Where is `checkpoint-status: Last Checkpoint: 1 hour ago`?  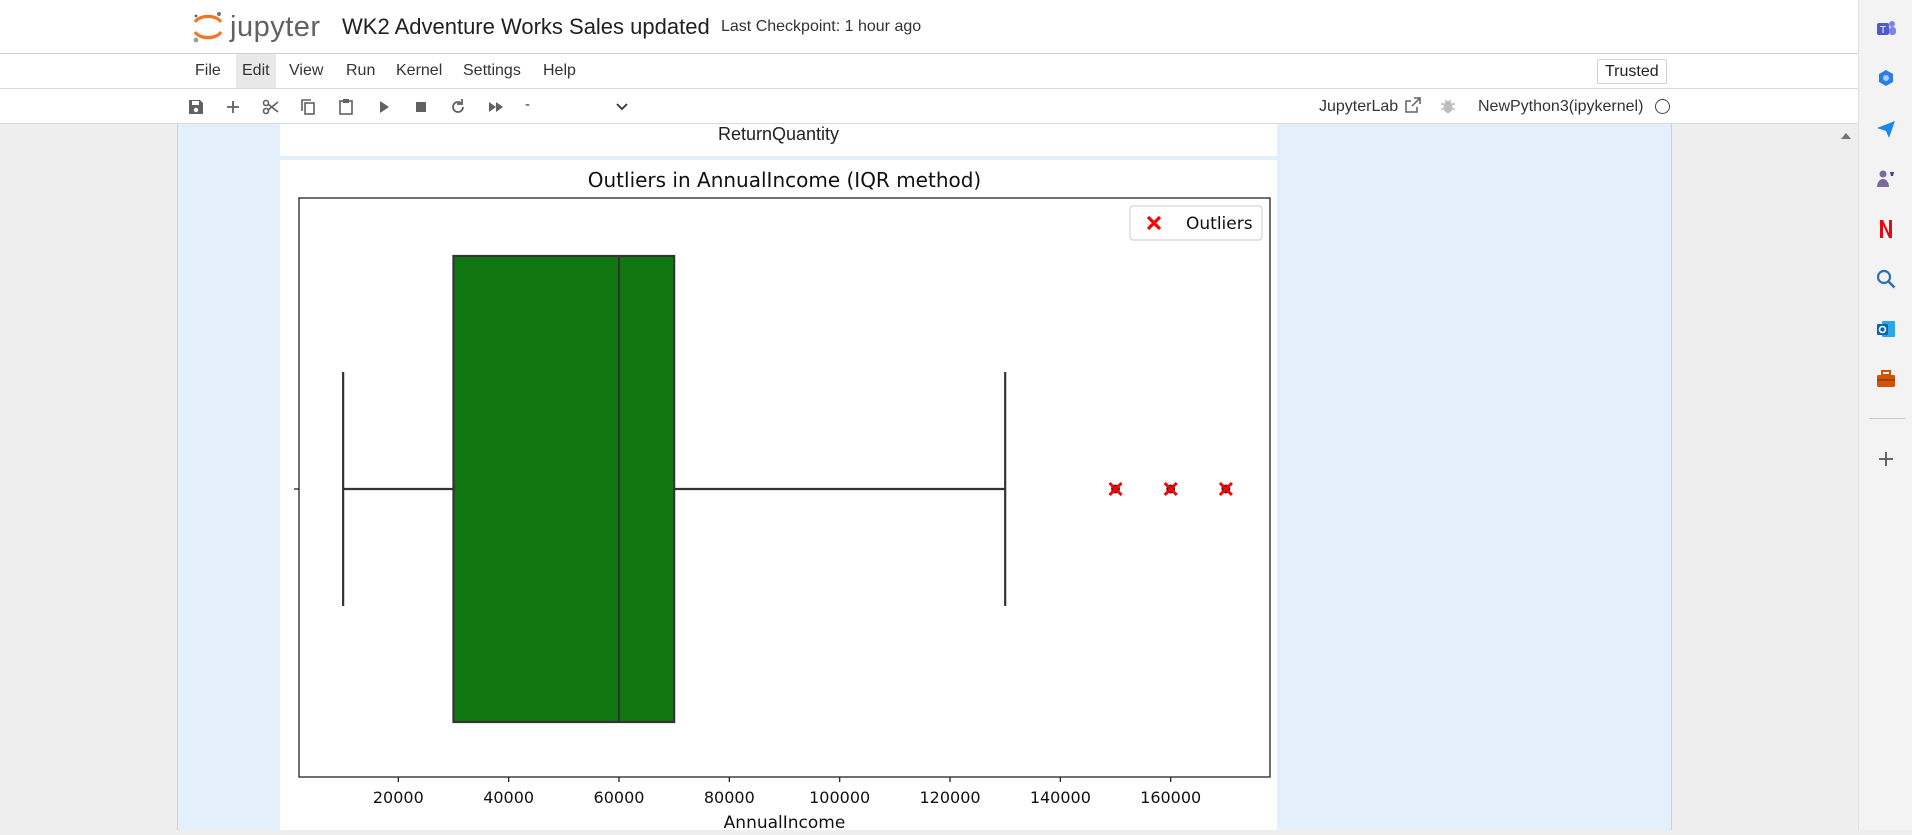
checkpoint-status: Last Checkpoint: 1 hour ago is located at coordinates (821, 26).